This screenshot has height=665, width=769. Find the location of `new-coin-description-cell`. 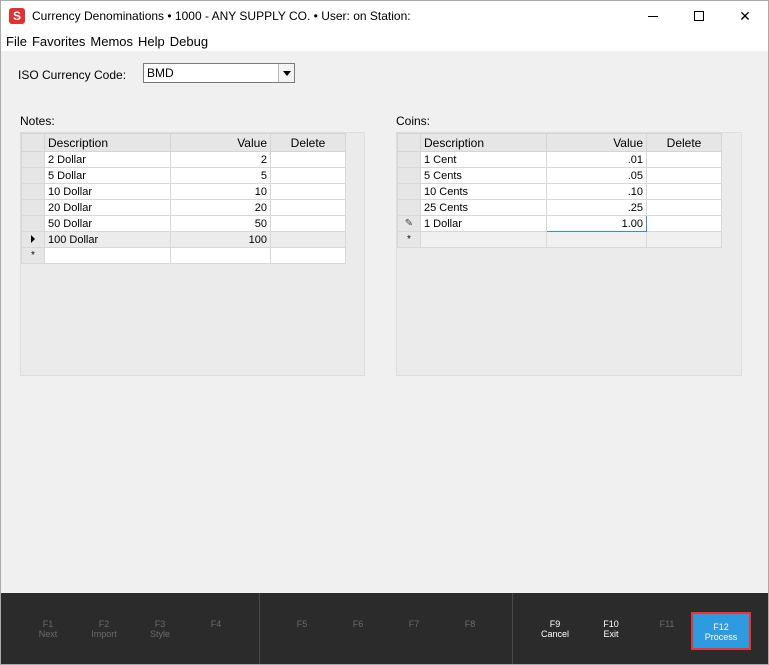

new-coin-description-cell is located at coordinates (483, 239).